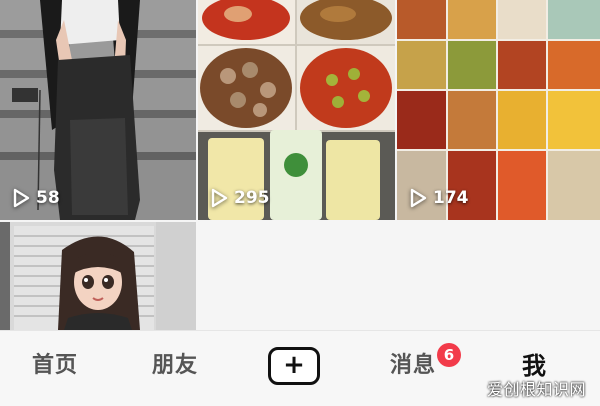 The height and width of the screenshot is (406, 600). Describe the element at coordinates (252, 198) in the screenshot. I see `play-count-value: 295` at that location.